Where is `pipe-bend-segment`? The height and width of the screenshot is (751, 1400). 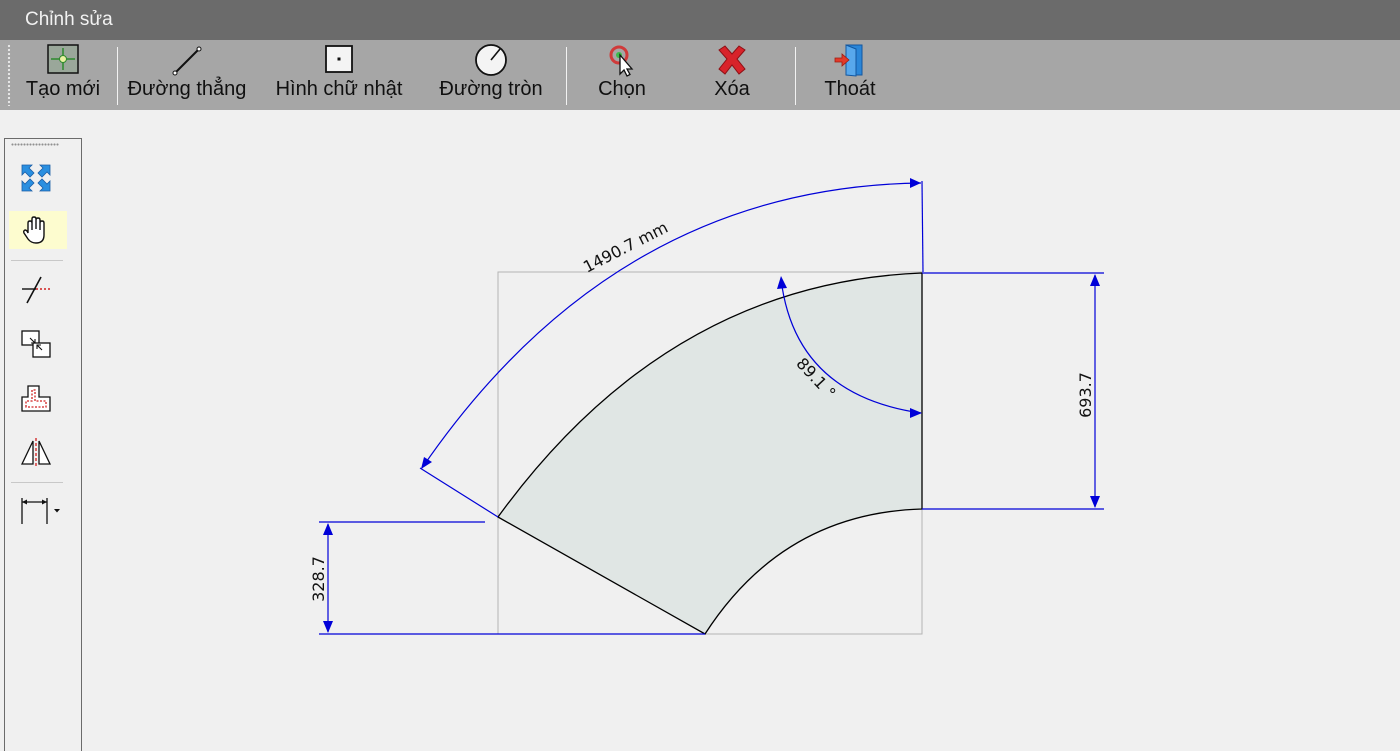 pipe-bend-segment is located at coordinates (710, 453).